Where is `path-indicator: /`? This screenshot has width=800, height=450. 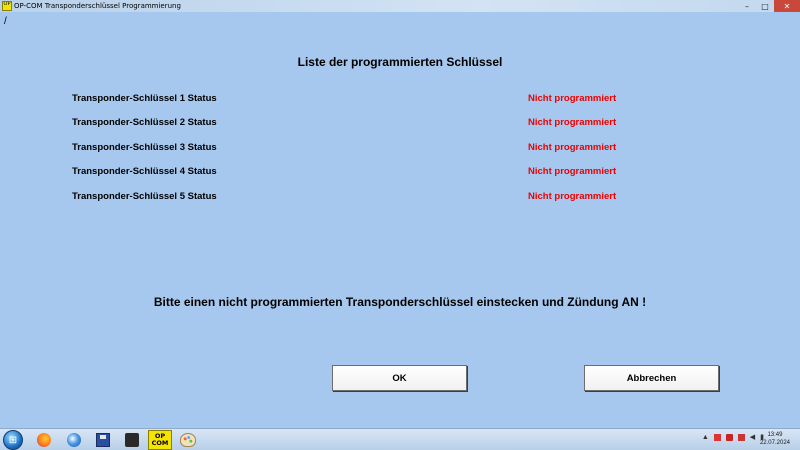
path-indicator: / is located at coordinates (5, 21).